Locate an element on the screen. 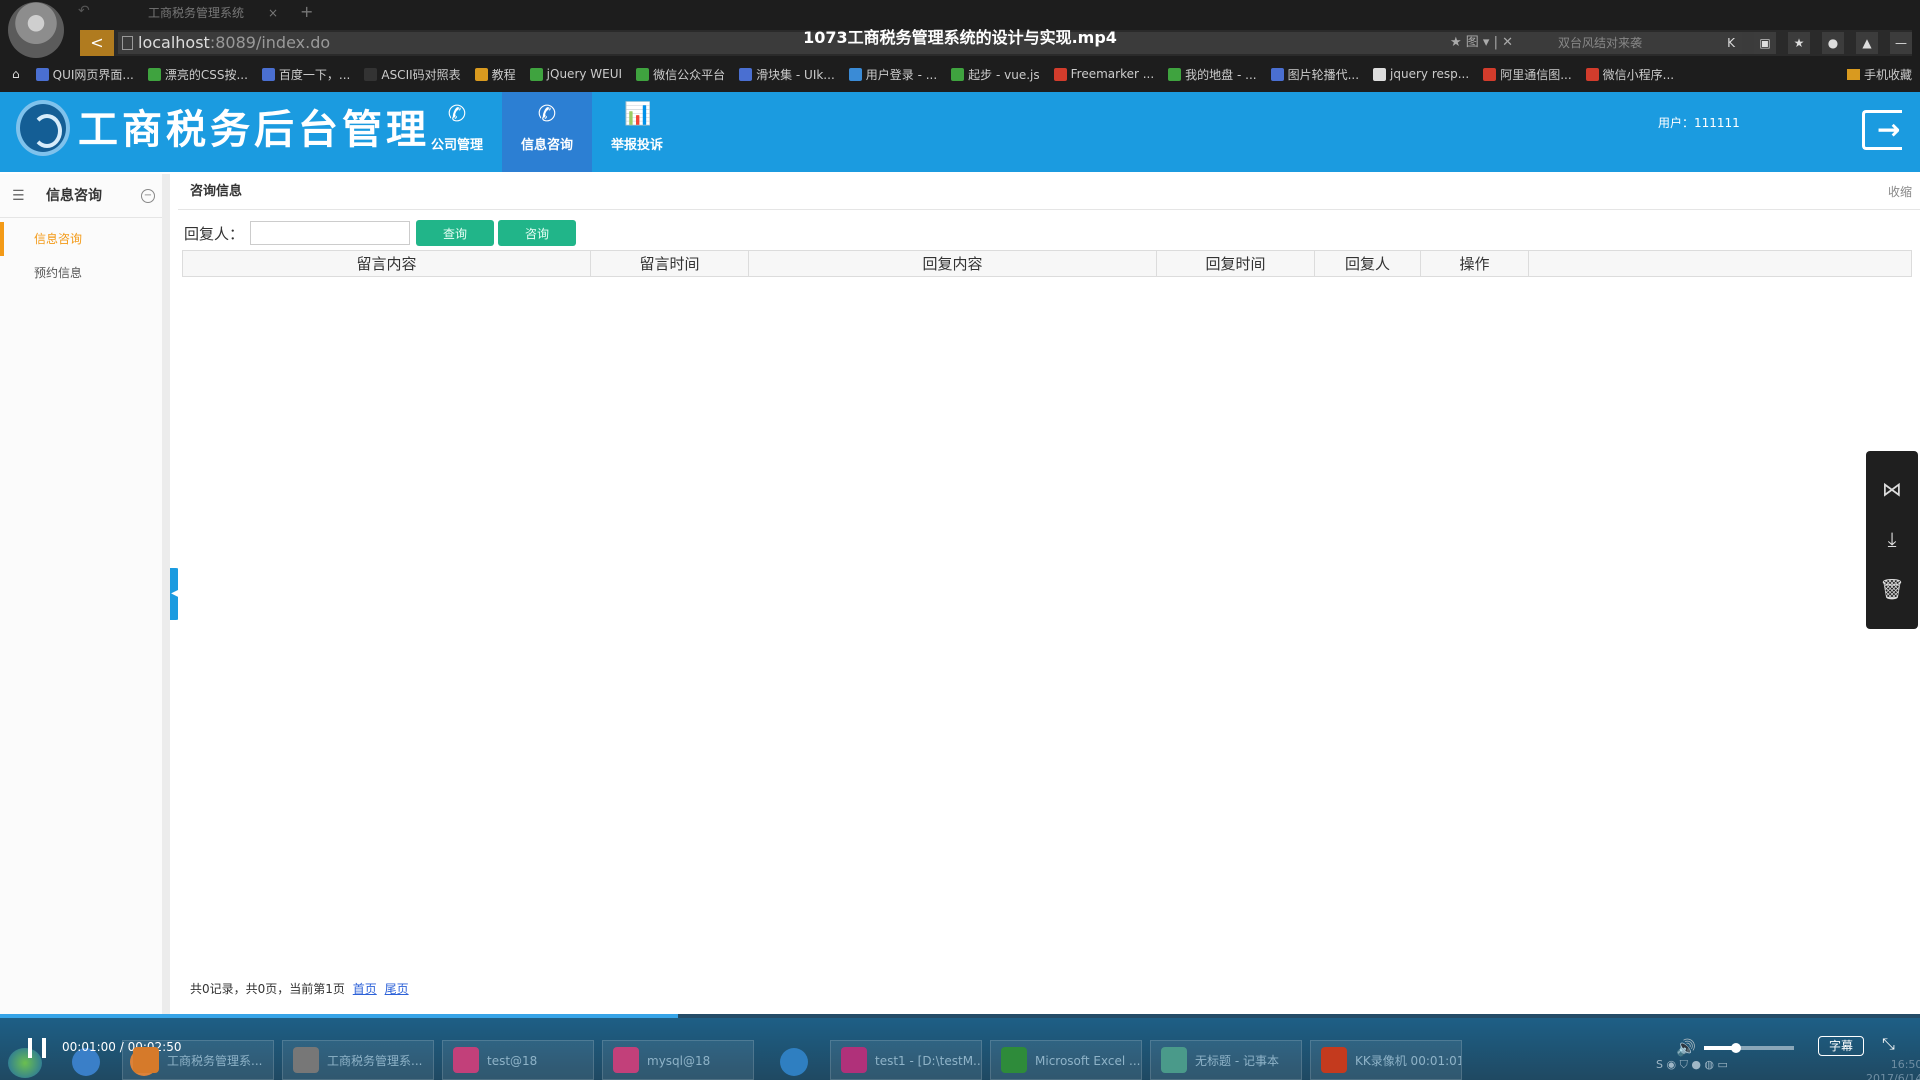 Image resolution: width=1920 pixels, height=1080 pixels. taskbar-item: KK录像机 00:01:01 is located at coordinates (1386, 1060).